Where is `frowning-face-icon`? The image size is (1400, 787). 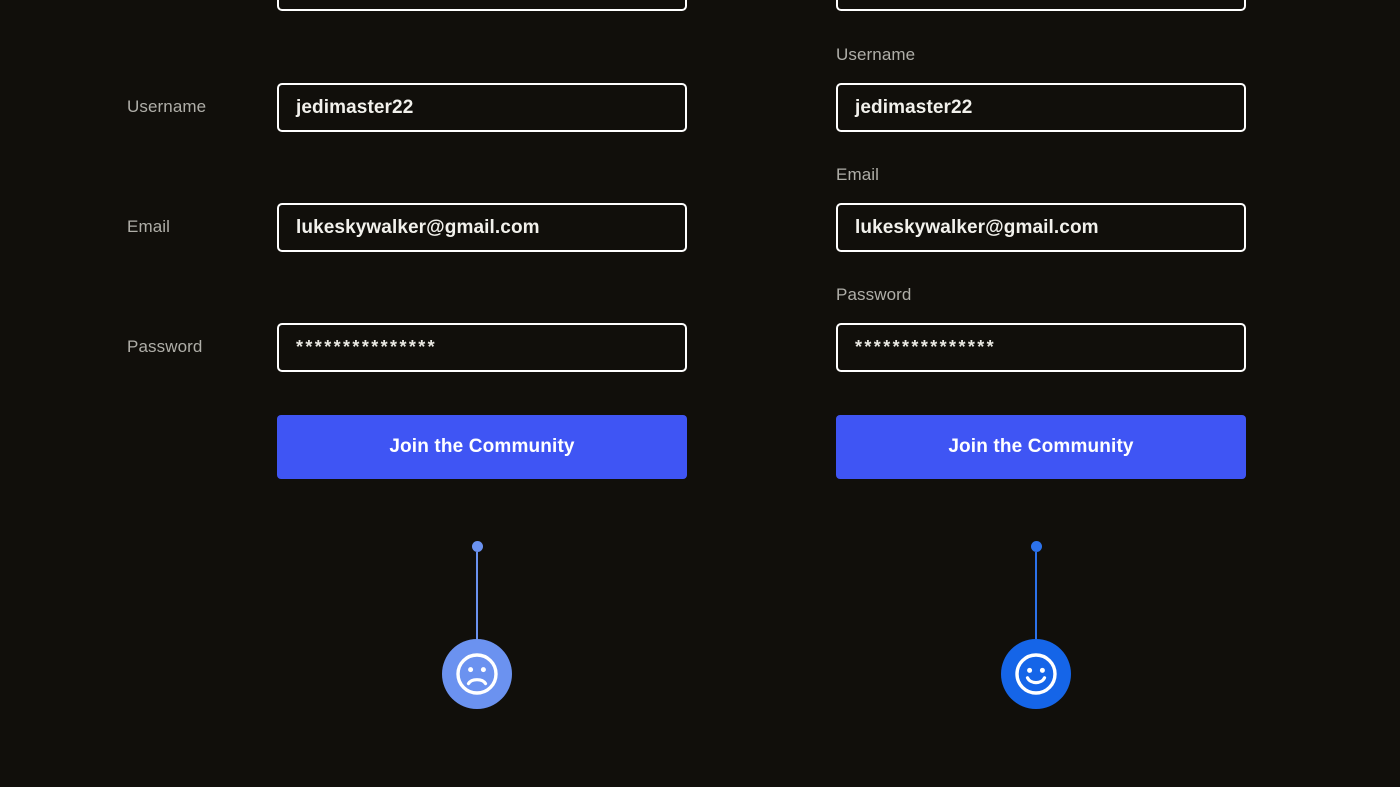 frowning-face-icon is located at coordinates (477, 674).